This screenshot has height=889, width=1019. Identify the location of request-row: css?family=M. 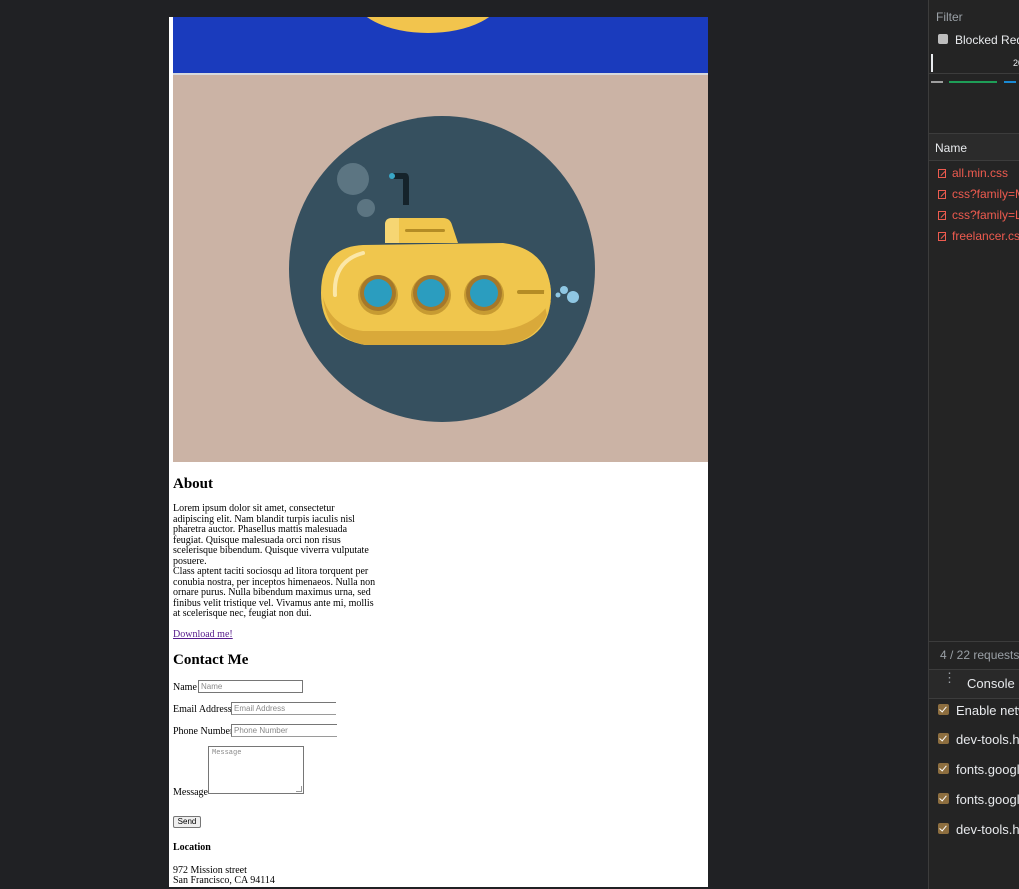
(978, 194).